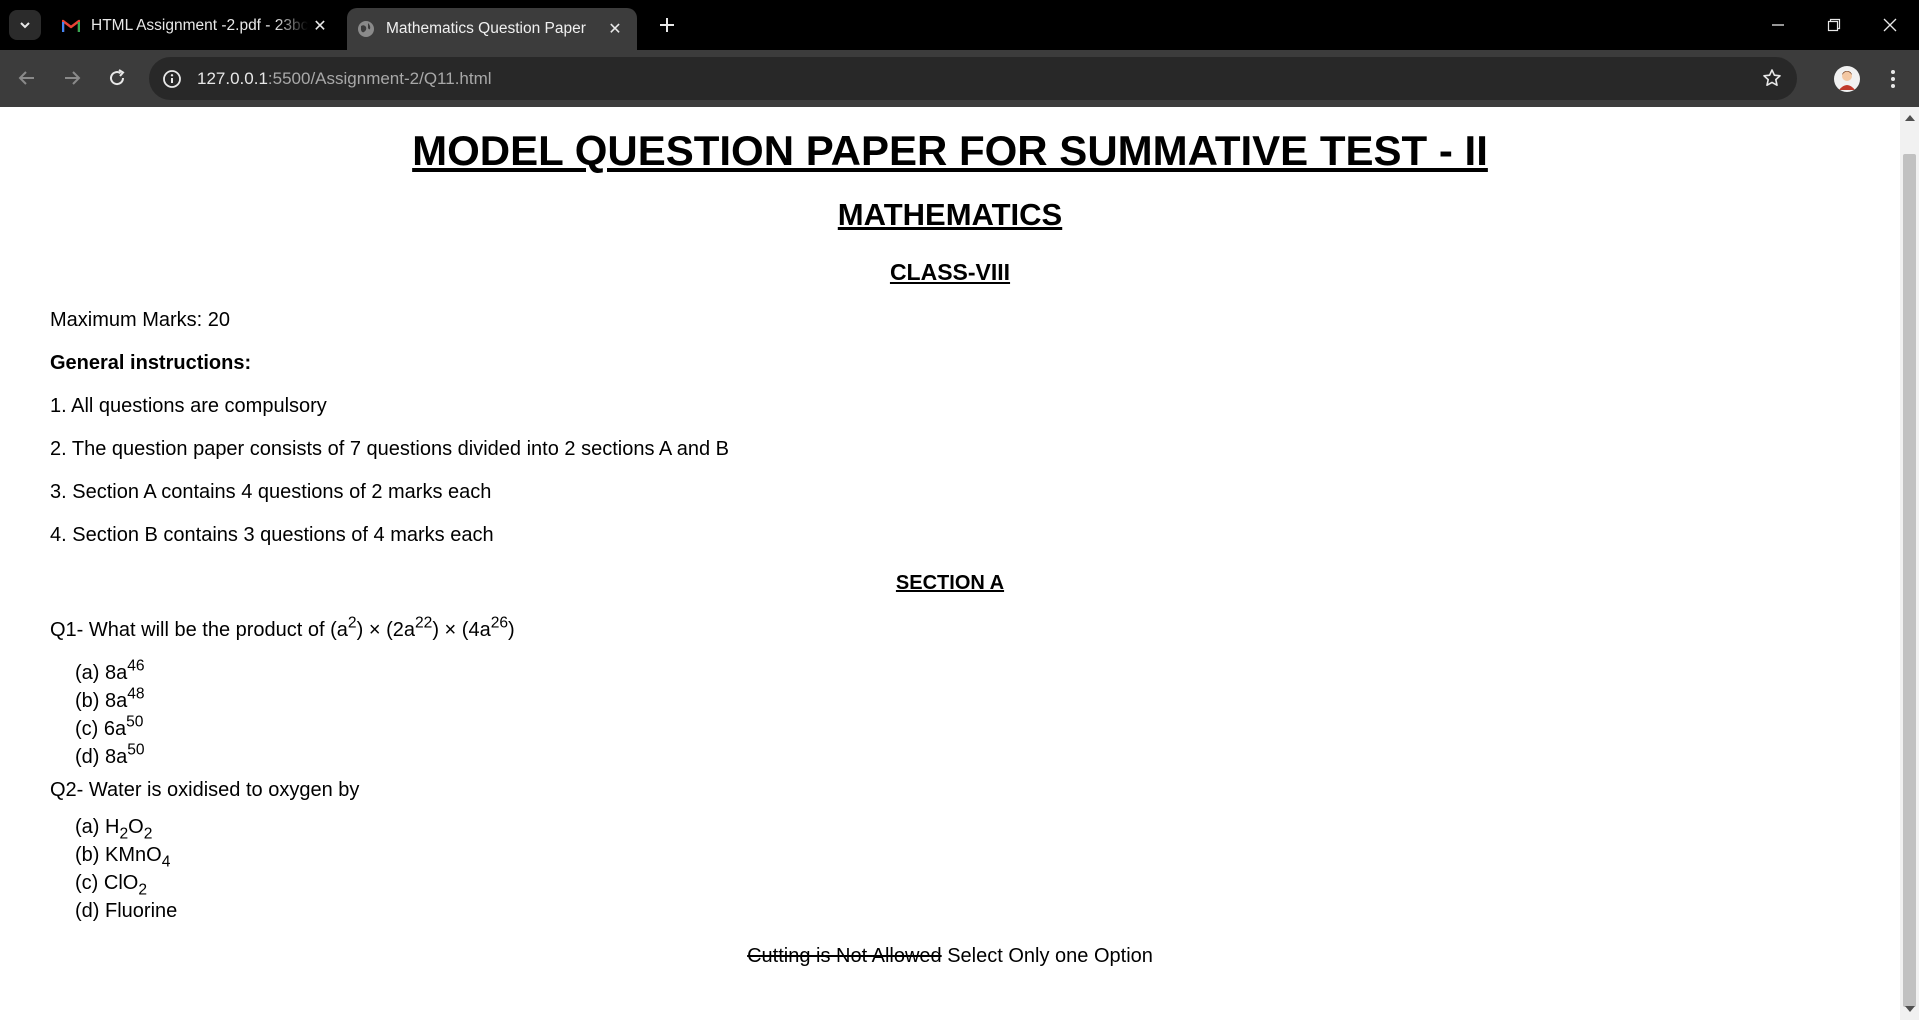  I want to click on arrow-left-icon, so click(26, 78).